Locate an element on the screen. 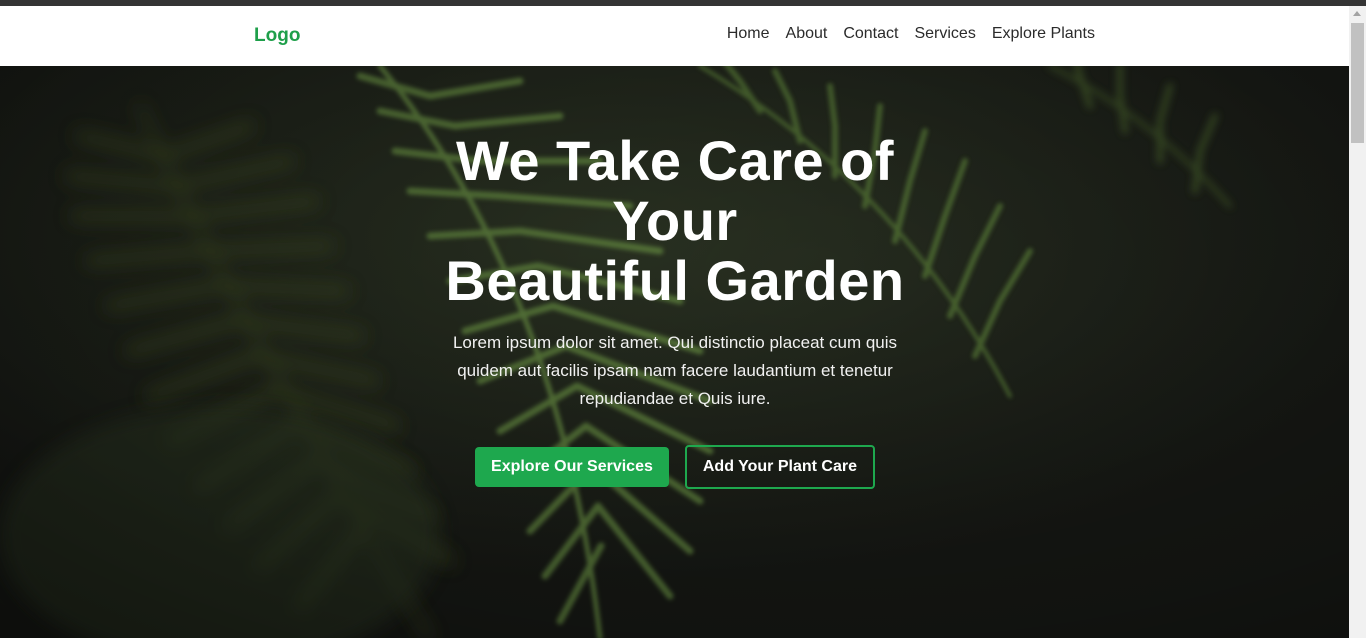 Image resolution: width=1366 pixels, height=638 pixels. add-plant-care-button: Add Your Plant Care is located at coordinates (779, 467).